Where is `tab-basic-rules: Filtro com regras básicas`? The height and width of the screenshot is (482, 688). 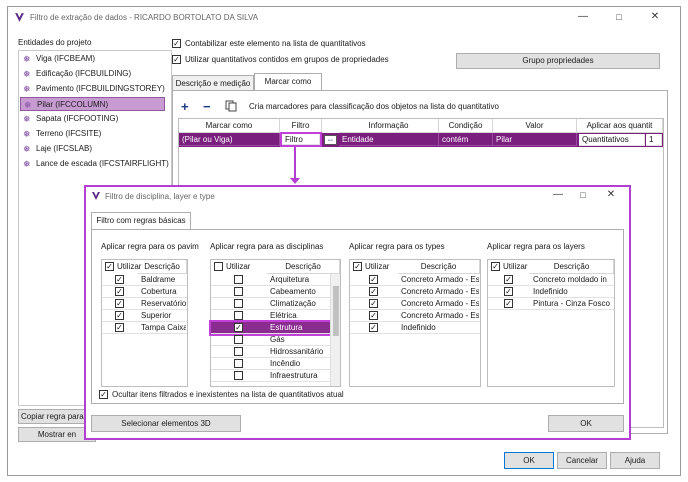 tab-basic-rules: Filtro com regras básicas is located at coordinates (141, 221).